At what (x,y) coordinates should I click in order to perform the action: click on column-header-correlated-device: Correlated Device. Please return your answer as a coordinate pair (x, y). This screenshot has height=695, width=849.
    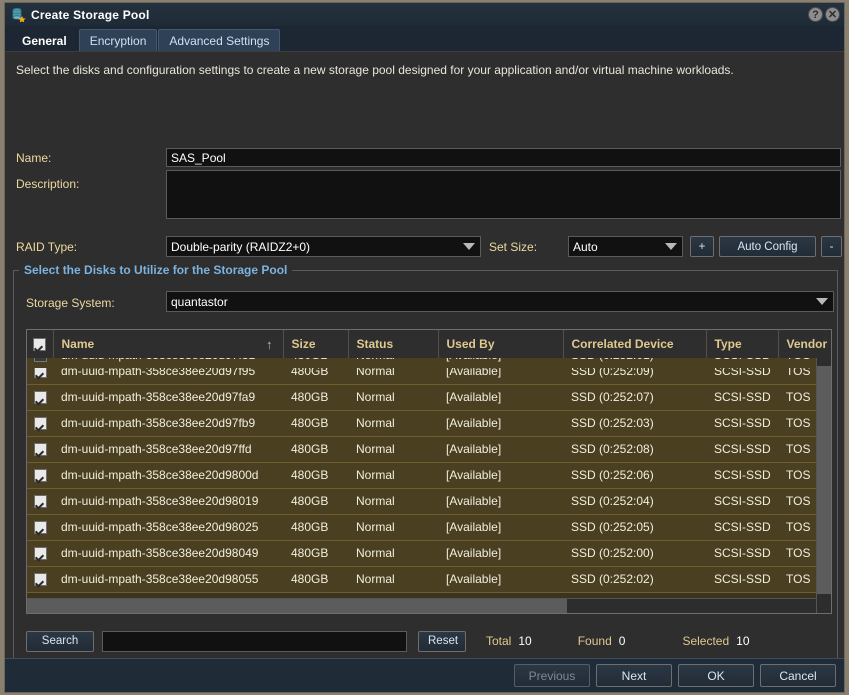
    Looking at the image, I should click on (635, 344).